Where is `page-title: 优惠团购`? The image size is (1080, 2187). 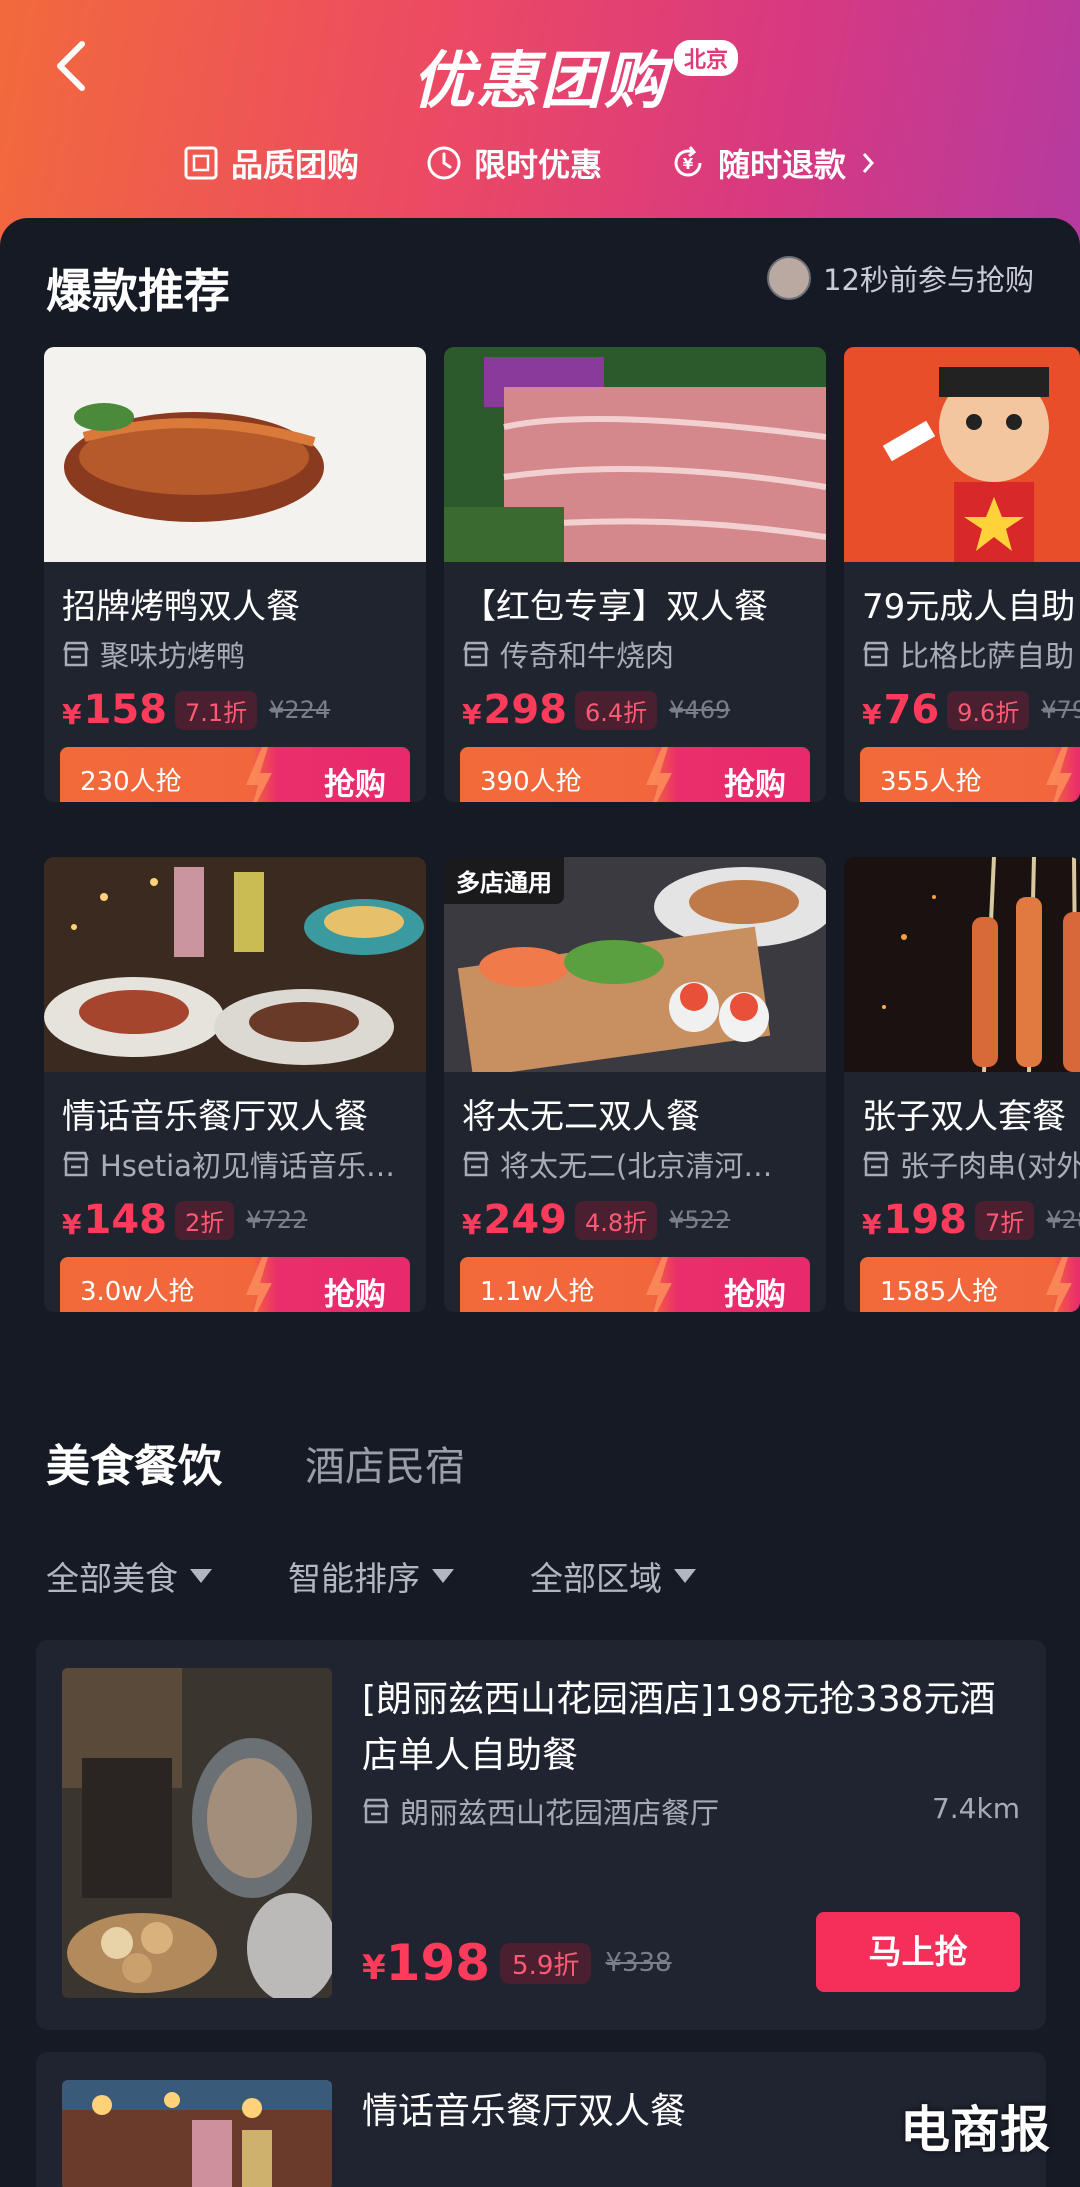
page-title: 优惠团购 is located at coordinates (539, 80).